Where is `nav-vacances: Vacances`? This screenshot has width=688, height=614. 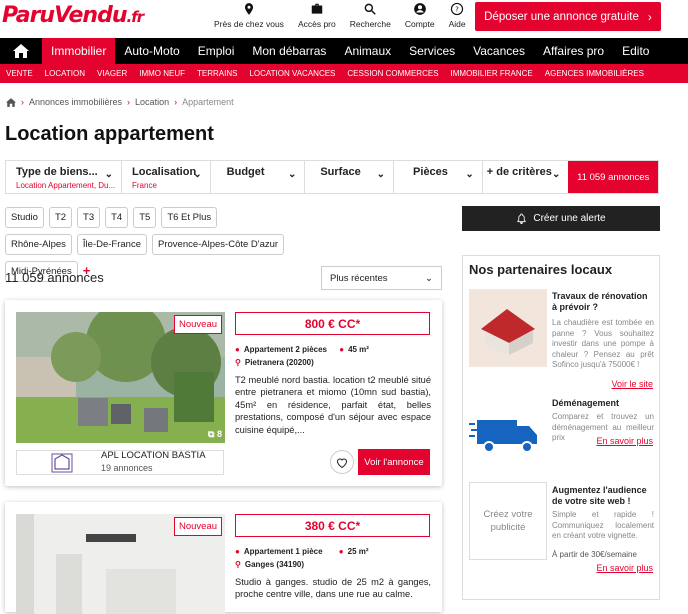 nav-vacances: Vacances is located at coordinates (499, 51).